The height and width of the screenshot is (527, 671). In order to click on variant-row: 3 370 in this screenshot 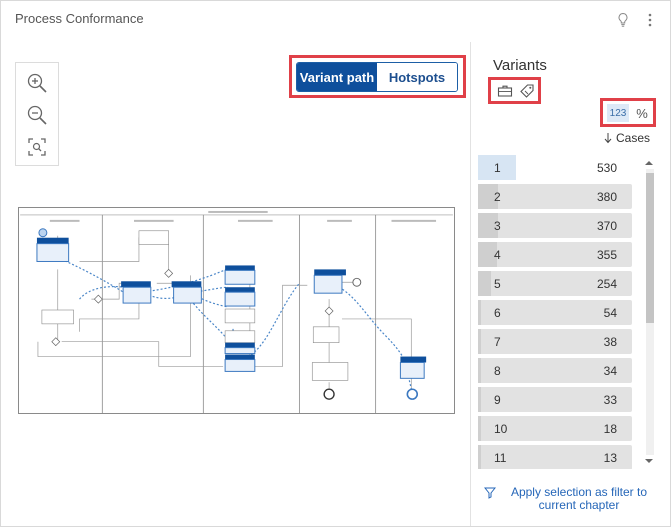, I will do `click(555, 225)`.